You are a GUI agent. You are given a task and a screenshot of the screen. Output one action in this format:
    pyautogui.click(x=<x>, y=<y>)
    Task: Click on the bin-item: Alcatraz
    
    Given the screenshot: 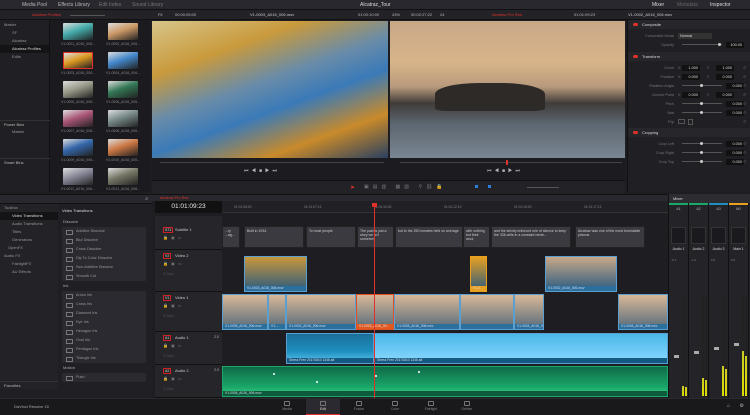 What is the action you would take?
    pyautogui.click(x=24, y=41)
    